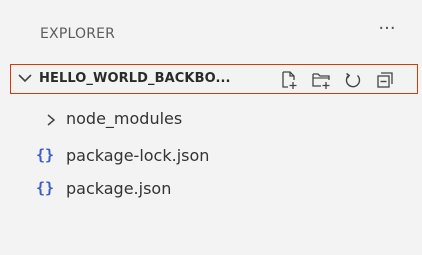  I want to click on collapse-all-icon, so click(385, 80).